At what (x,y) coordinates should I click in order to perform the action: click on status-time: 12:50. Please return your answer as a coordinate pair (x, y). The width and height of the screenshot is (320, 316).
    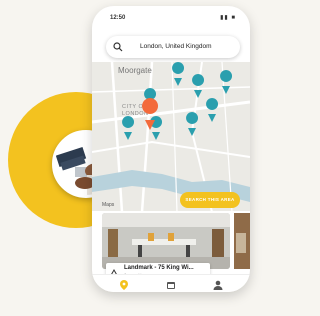
    Looking at the image, I should click on (118, 18).